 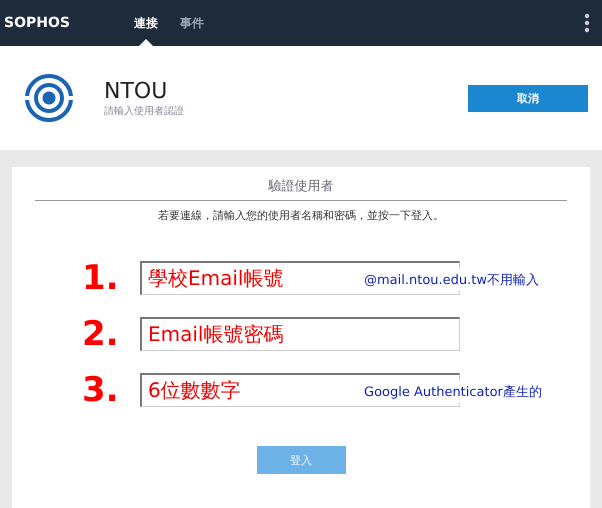 What do you see at coordinates (146, 23) in the screenshot?
I see `nav-tab: 連接` at bounding box center [146, 23].